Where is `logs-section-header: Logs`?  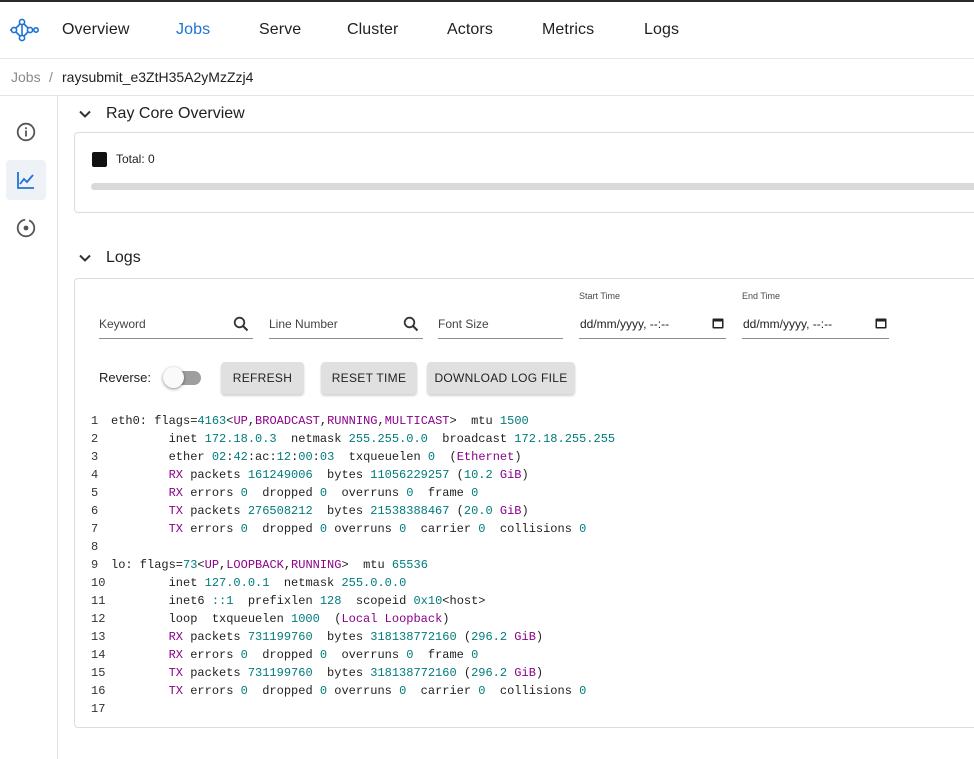
logs-section-header: Logs is located at coordinates (109, 258).